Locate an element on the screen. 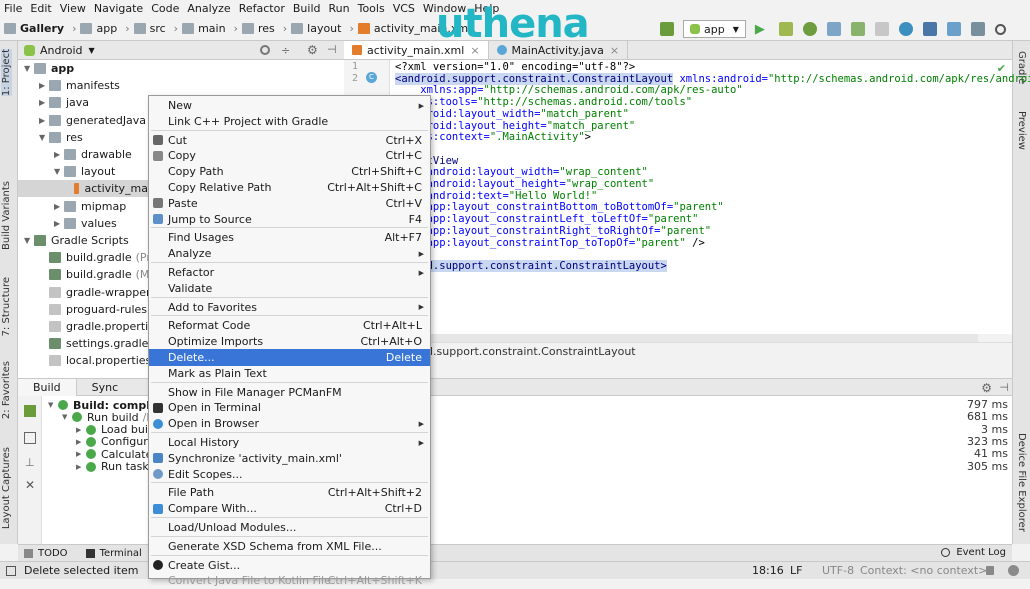  menu-item-delete: Delete... Delete is located at coordinates (289, 357).